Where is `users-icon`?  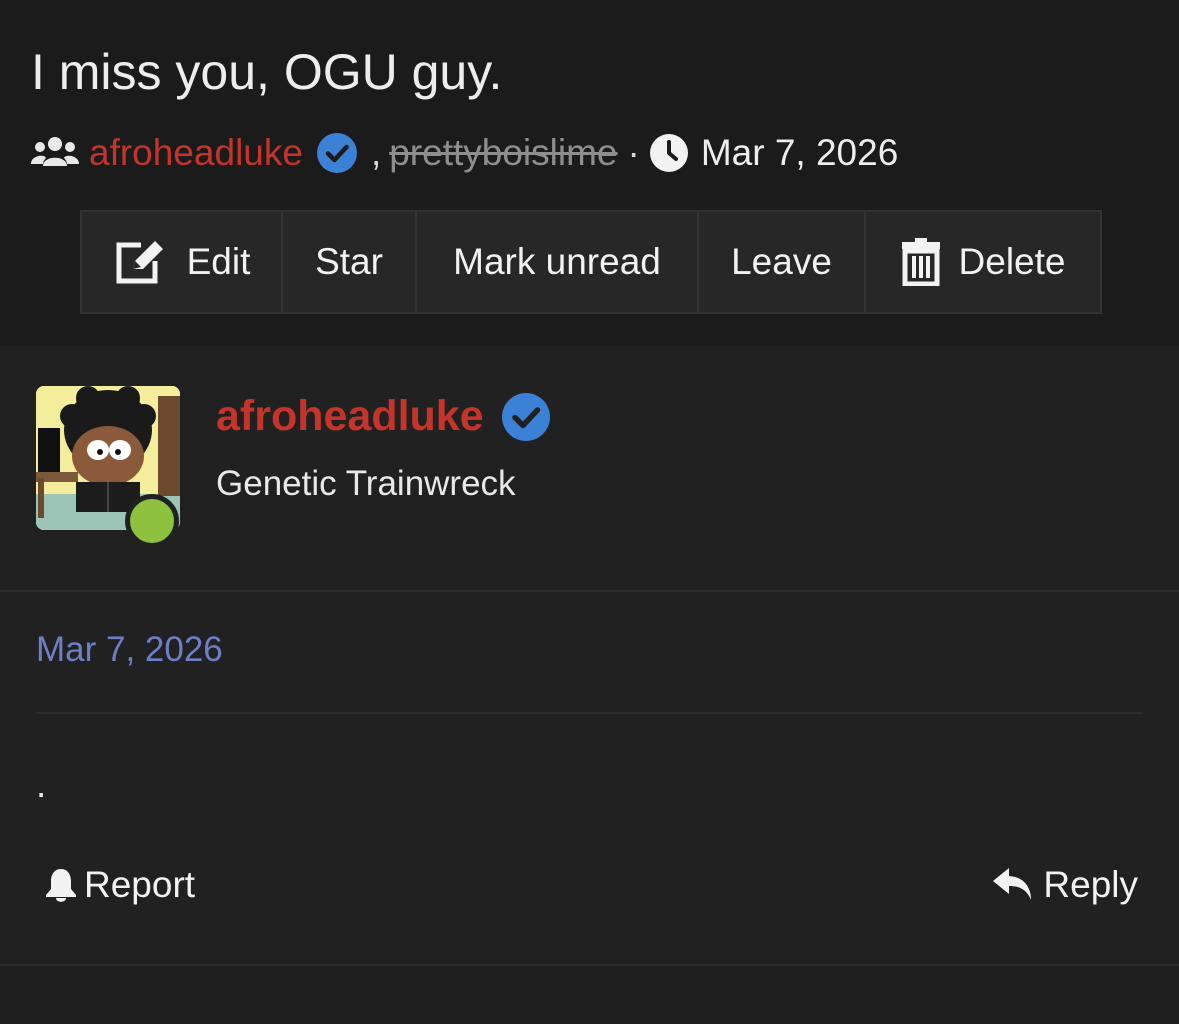 users-icon is located at coordinates (55, 151).